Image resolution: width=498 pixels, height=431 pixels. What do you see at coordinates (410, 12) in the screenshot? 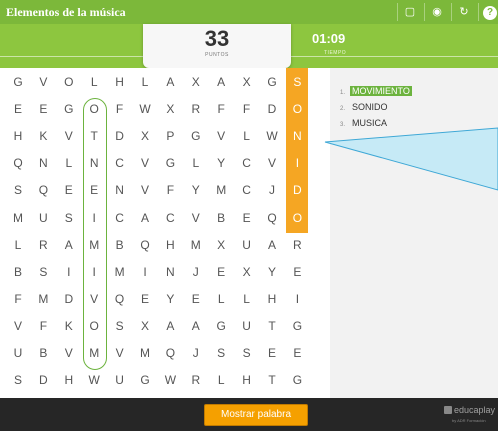
I see `fullscreen-icon: ▢` at bounding box center [410, 12].